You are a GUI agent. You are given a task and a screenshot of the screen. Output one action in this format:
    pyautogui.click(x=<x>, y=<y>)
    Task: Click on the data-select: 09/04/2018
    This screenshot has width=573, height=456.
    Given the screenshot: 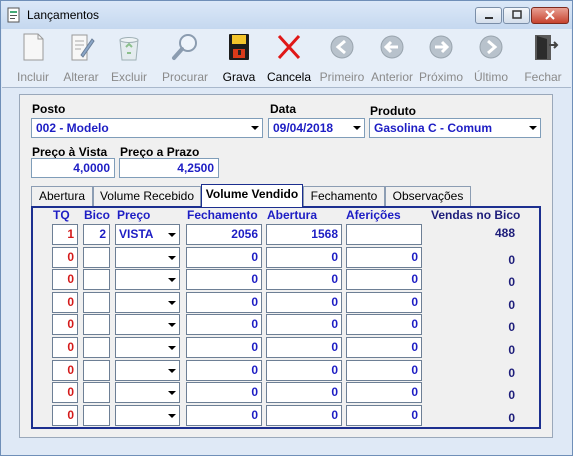 What is the action you would take?
    pyautogui.click(x=316, y=128)
    